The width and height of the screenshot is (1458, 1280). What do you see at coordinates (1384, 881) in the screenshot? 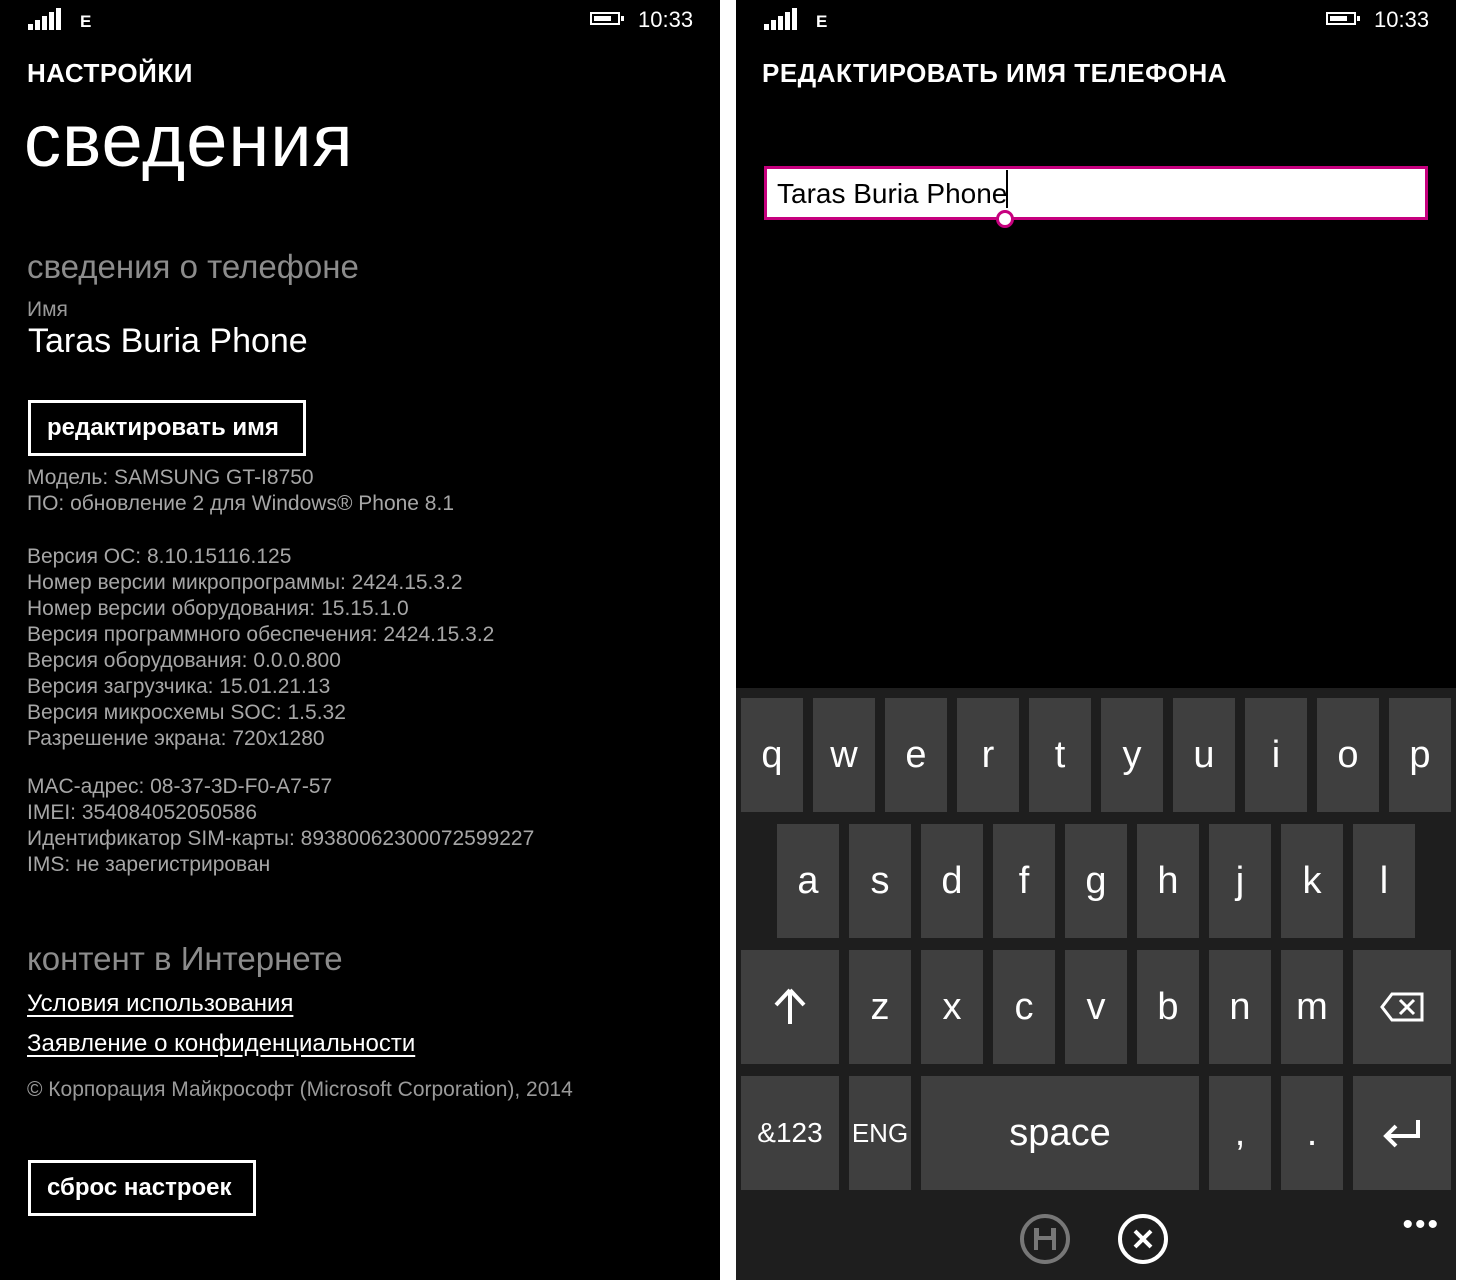
I see `key-l: l` at bounding box center [1384, 881].